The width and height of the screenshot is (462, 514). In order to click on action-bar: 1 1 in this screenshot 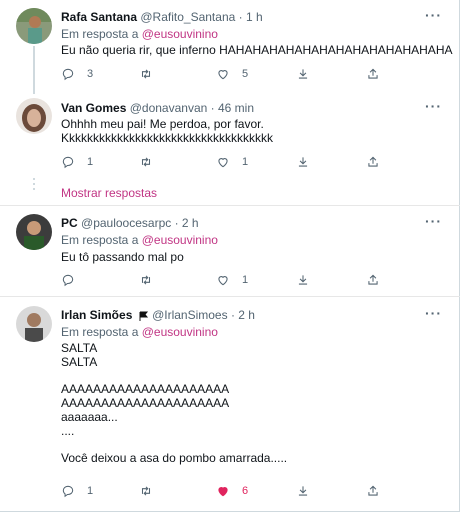, I will do `click(226, 162)`.